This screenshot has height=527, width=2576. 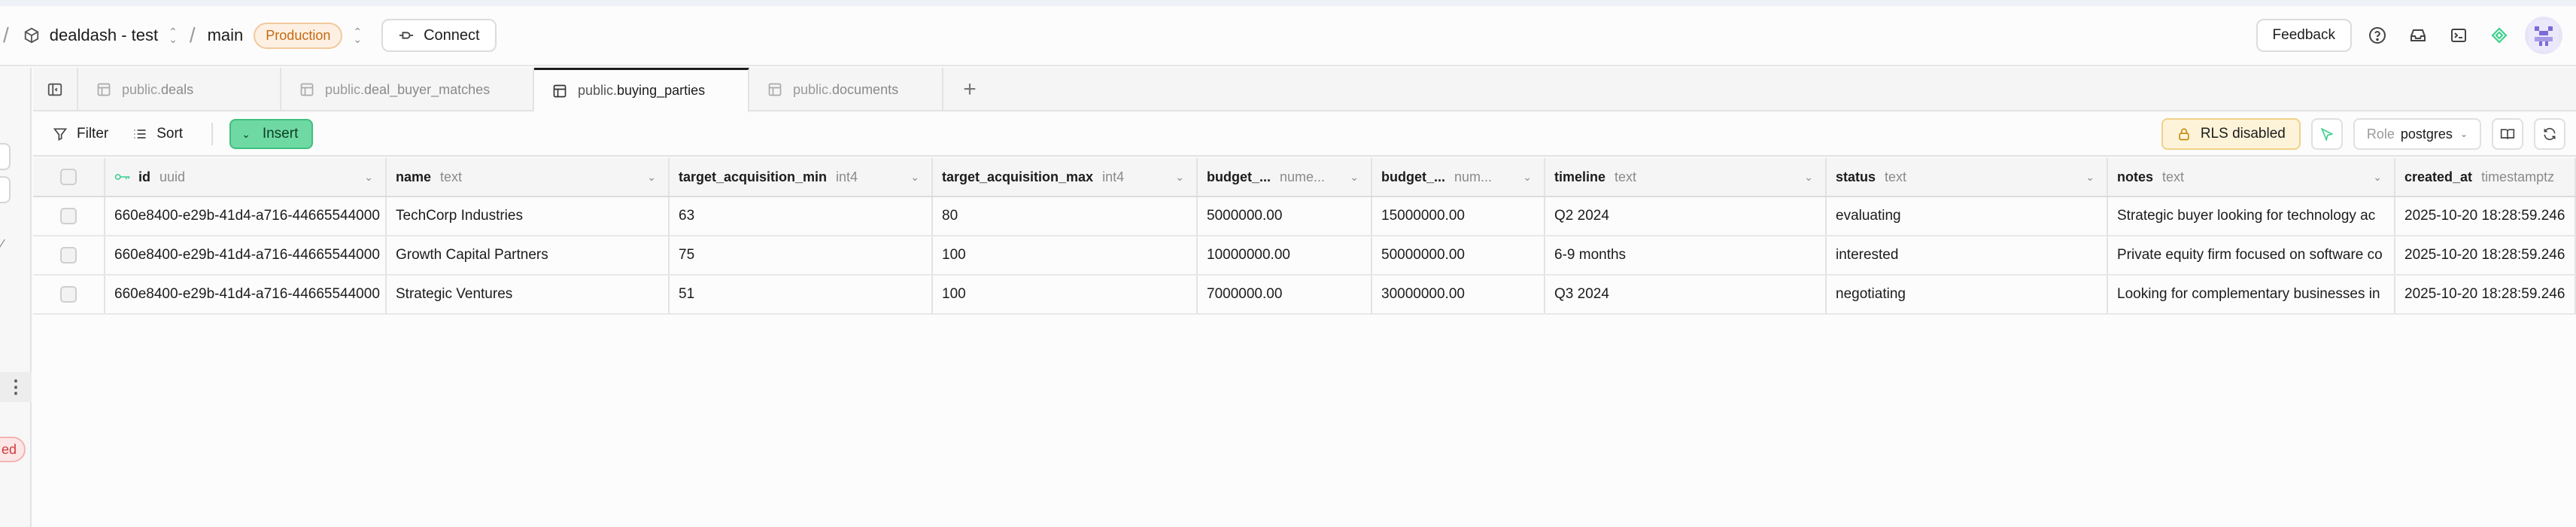 I want to click on cell-timeline: Q3 2024, so click(x=1686, y=294).